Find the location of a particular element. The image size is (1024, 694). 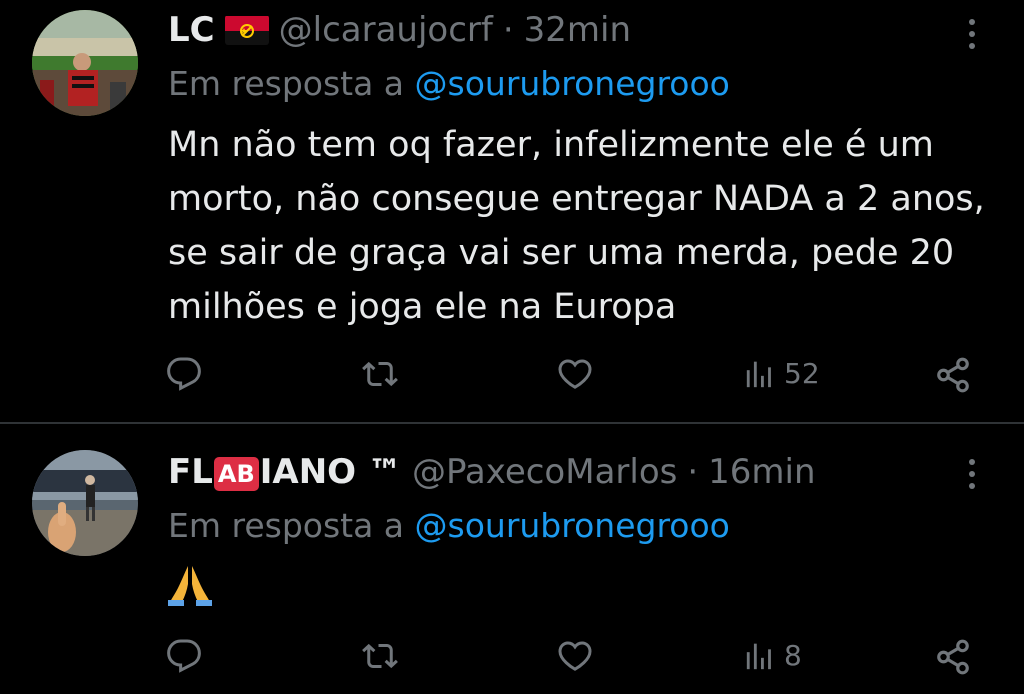

timestamp: 32min is located at coordinates (577, 30).